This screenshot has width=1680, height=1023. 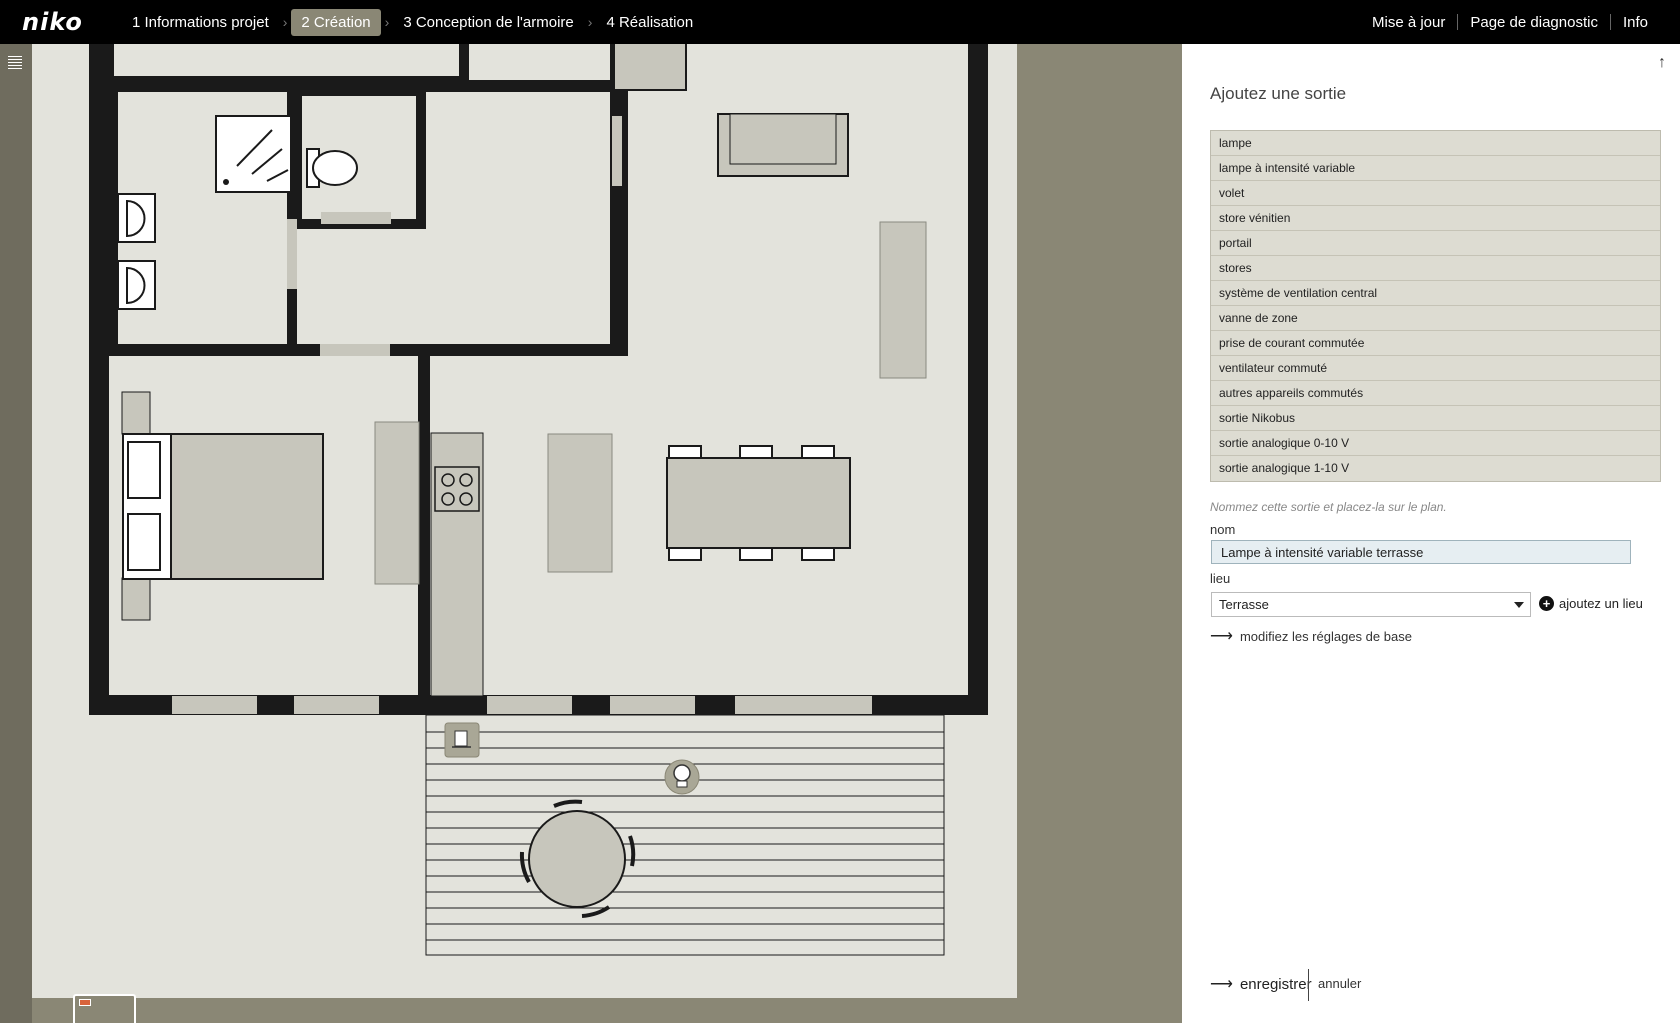 I want to click on output-item-nikobus: sortie Nikobus, so click(x=1435, y=418).